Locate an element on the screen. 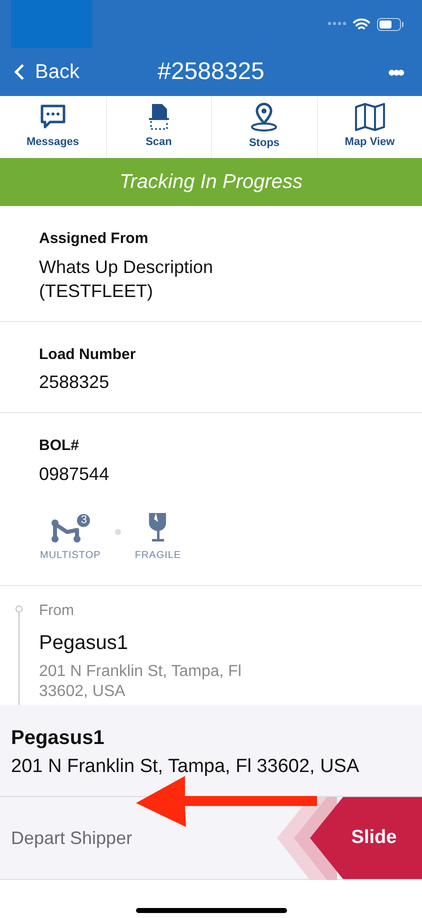  signal-icon is located at coordinates (337, 24).